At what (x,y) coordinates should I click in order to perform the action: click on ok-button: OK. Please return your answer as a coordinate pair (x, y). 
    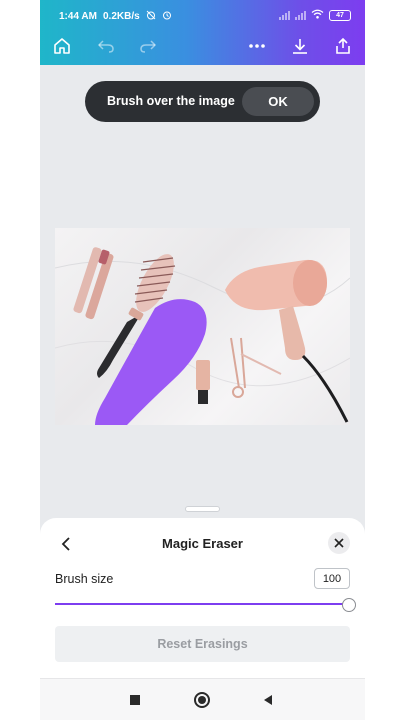
    Looking at the image, I should click on (278, 101).